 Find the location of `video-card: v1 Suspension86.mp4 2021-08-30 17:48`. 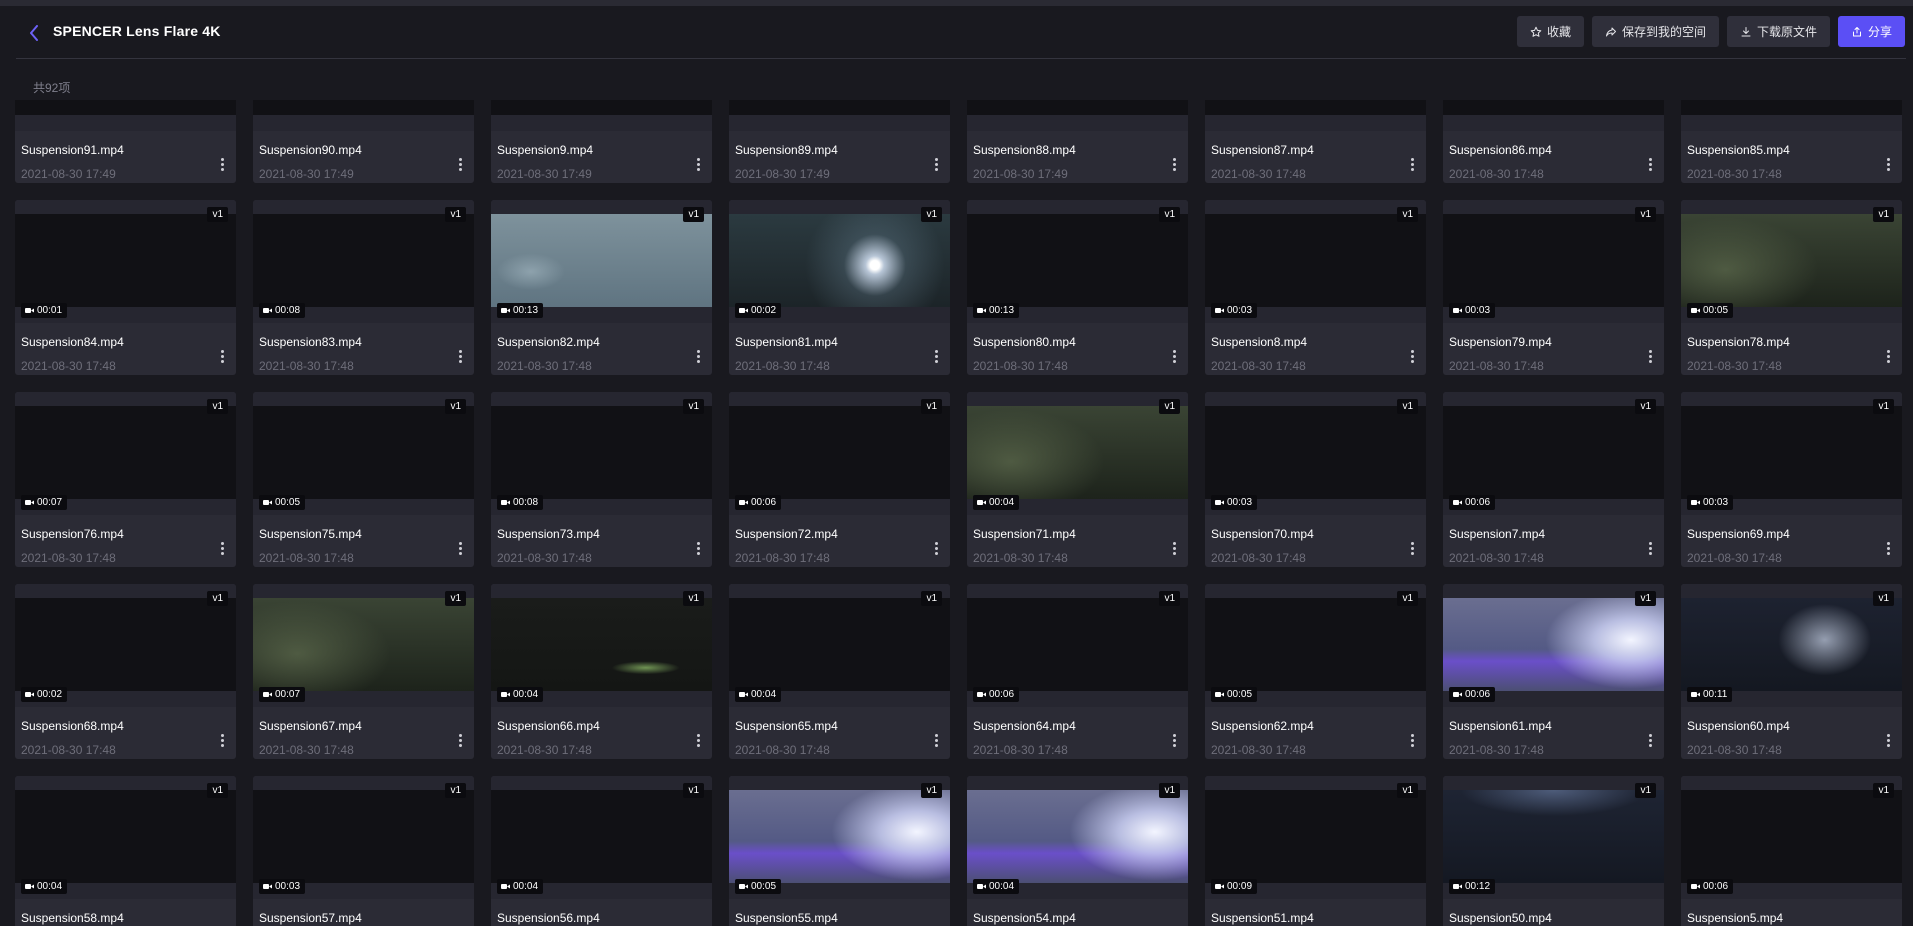

video-card: v1 Suspension86.mp4 2021-08-30 17:48 is located at coordinates (1553, 141).